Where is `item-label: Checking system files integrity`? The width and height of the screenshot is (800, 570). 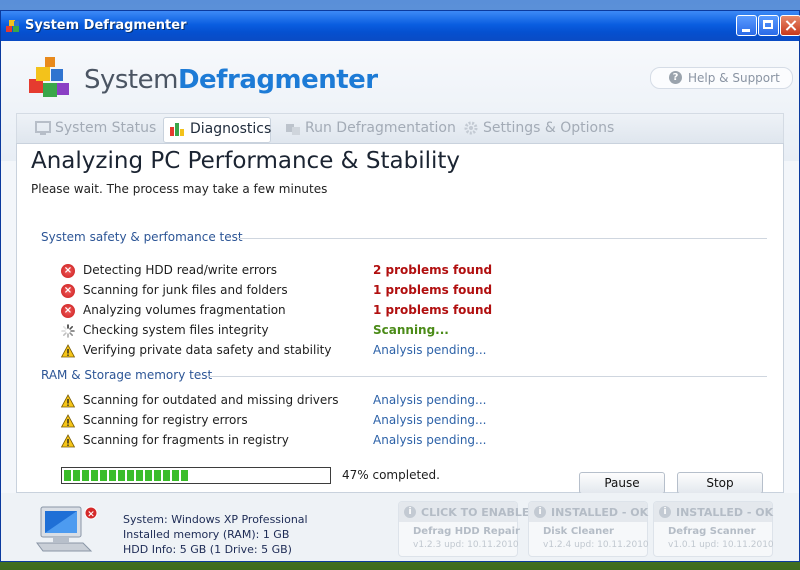
item-label: Checking system files integrity is located at coordinates (176, 330).